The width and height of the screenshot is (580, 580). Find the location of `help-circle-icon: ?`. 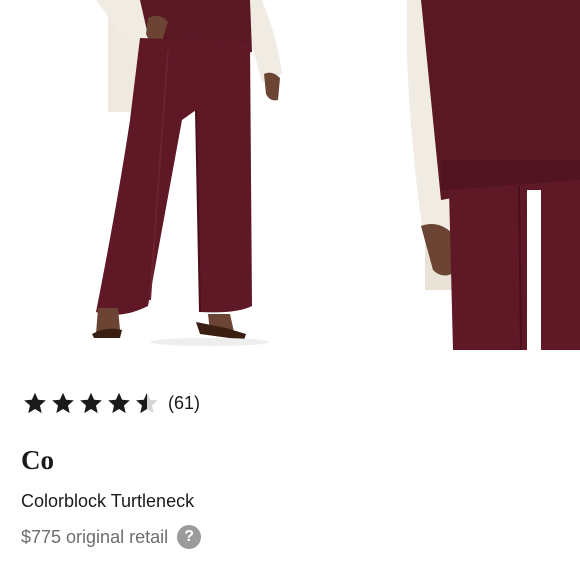

help-circle-icon: ? is located at coordinates (189, 537).